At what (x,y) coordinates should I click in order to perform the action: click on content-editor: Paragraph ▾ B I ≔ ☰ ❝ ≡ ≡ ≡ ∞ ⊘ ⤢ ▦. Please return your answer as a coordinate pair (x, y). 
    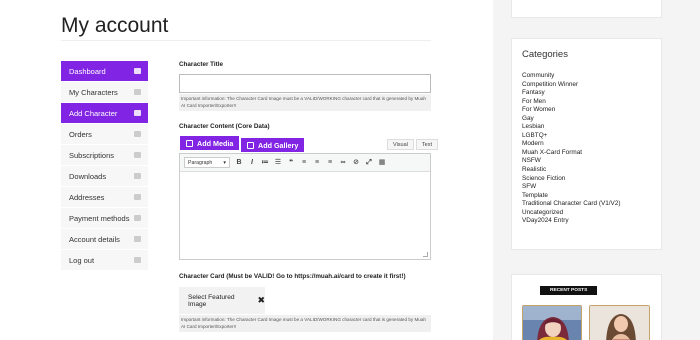
    Looking at the image, I should click on (305, 206).